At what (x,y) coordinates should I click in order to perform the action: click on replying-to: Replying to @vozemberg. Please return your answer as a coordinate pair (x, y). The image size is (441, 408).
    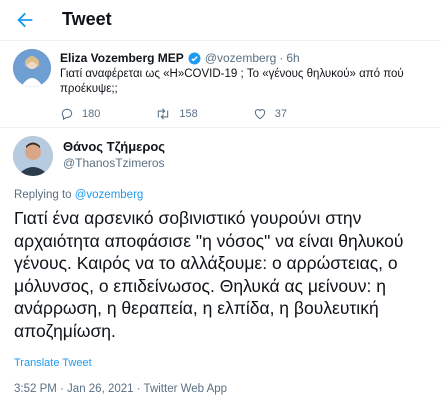
    Looking at the image, I should click on (78, 195).